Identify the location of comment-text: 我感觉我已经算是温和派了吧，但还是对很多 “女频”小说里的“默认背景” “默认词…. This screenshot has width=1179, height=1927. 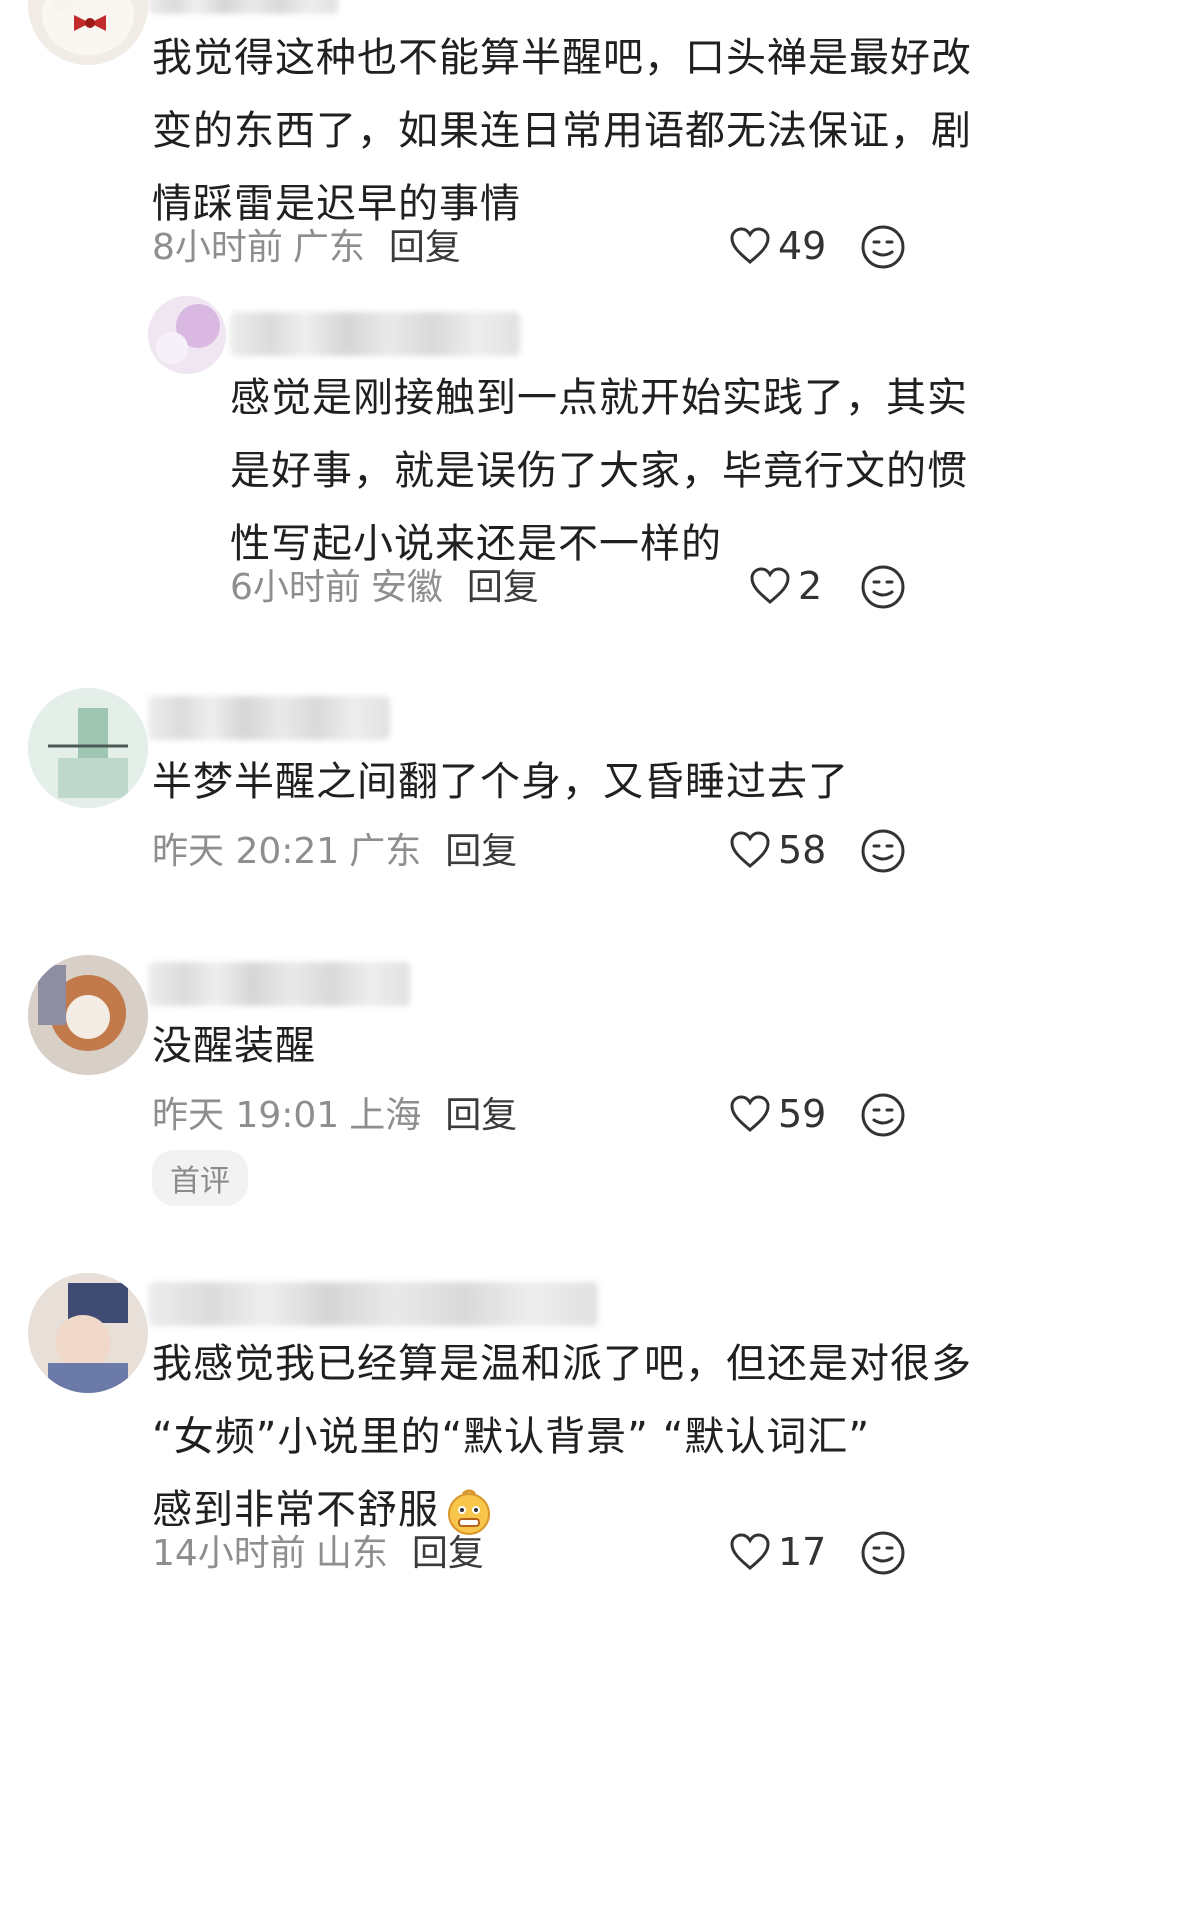
(562, 1437).